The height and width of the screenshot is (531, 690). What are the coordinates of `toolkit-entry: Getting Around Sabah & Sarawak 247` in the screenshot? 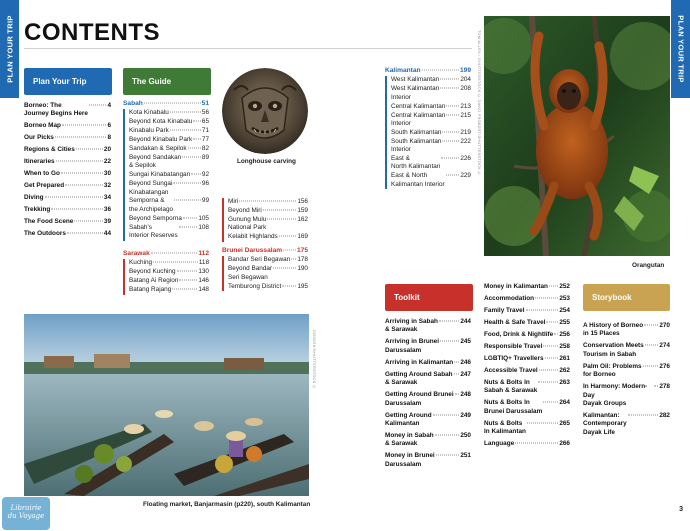 It's located at (428, 379).